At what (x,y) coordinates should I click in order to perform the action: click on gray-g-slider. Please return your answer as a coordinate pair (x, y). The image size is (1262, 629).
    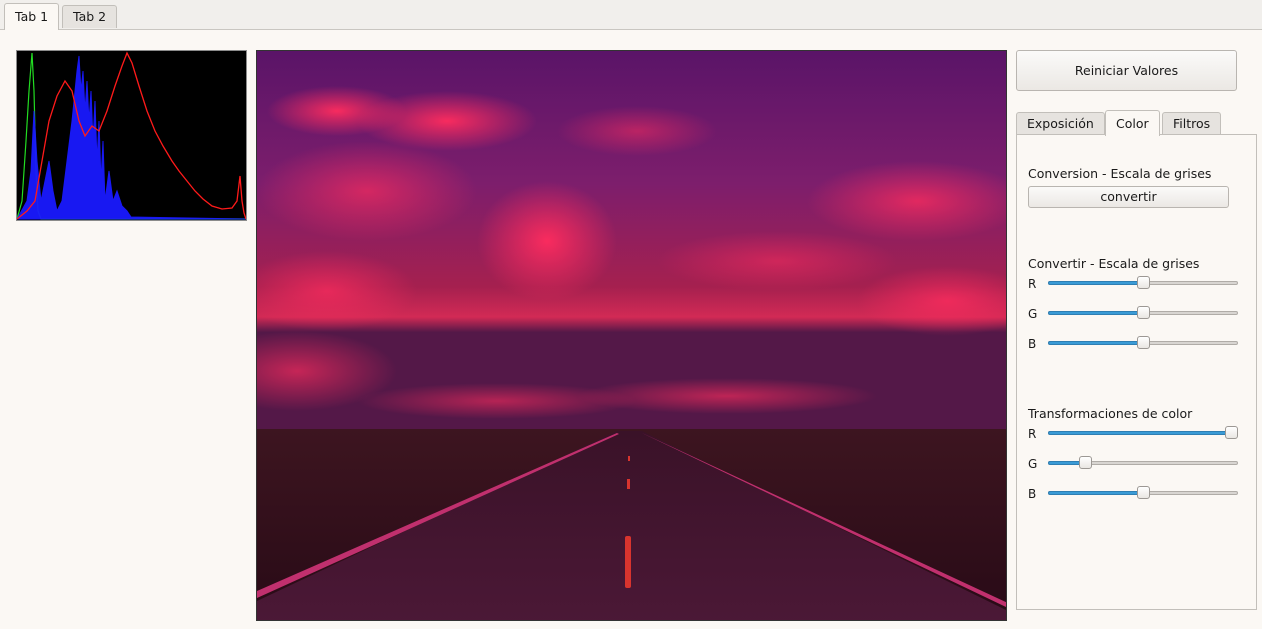
    Looking at the image, I should click on (1143, 313).